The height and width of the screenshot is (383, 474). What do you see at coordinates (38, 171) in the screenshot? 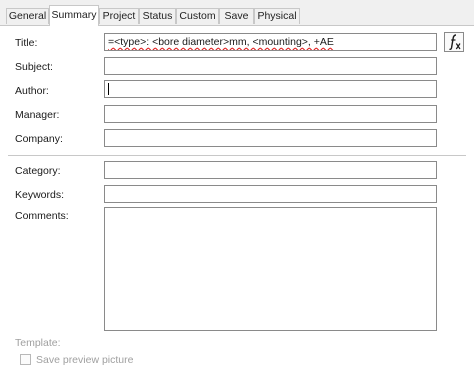
I see `category-label: Category:` at bounding box center [38, 171].